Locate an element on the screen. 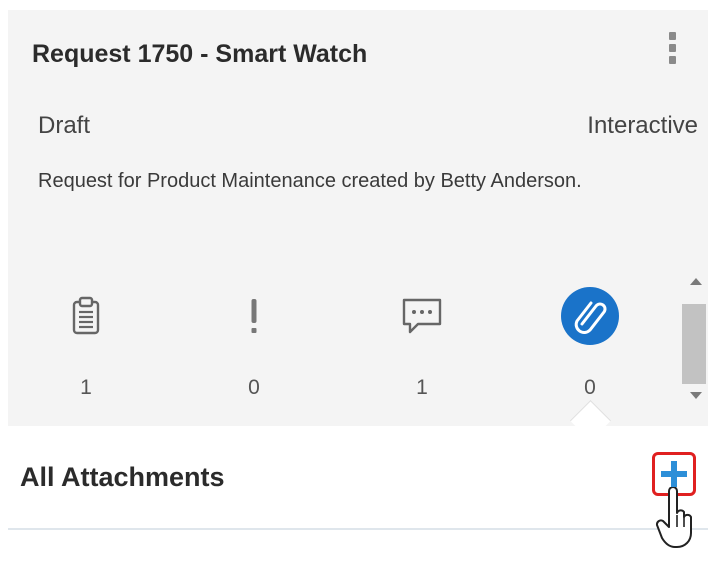 Image resolution: width=708 pixels, height=575 pixels. tab-attachments-count: 0 is located at coordinates (590, 387).